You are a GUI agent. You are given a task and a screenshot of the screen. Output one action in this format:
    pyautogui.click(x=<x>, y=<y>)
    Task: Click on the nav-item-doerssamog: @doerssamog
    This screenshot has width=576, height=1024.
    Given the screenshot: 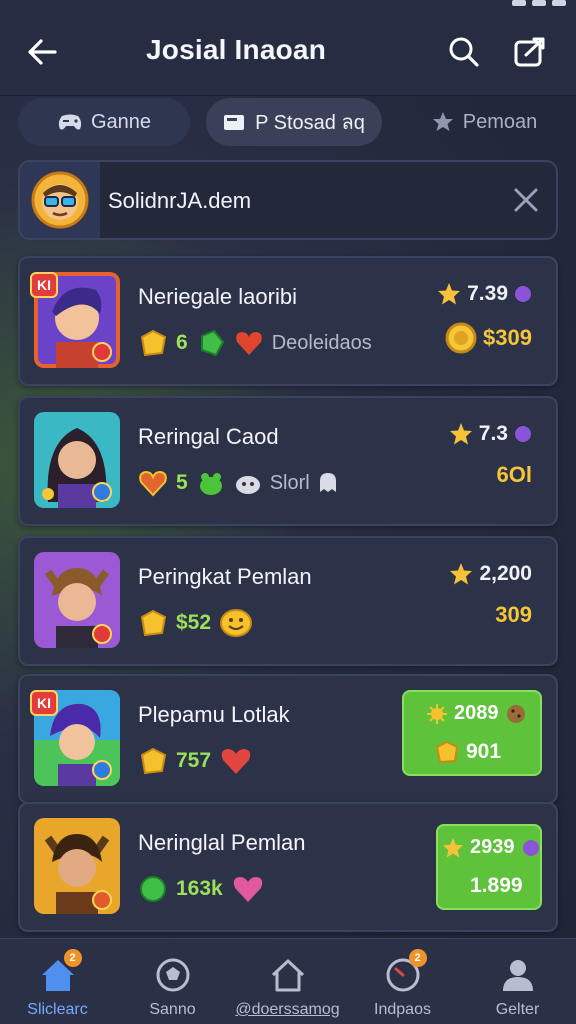 What is the action you would take?
    pyautogui.click(x=287, y=981)
    